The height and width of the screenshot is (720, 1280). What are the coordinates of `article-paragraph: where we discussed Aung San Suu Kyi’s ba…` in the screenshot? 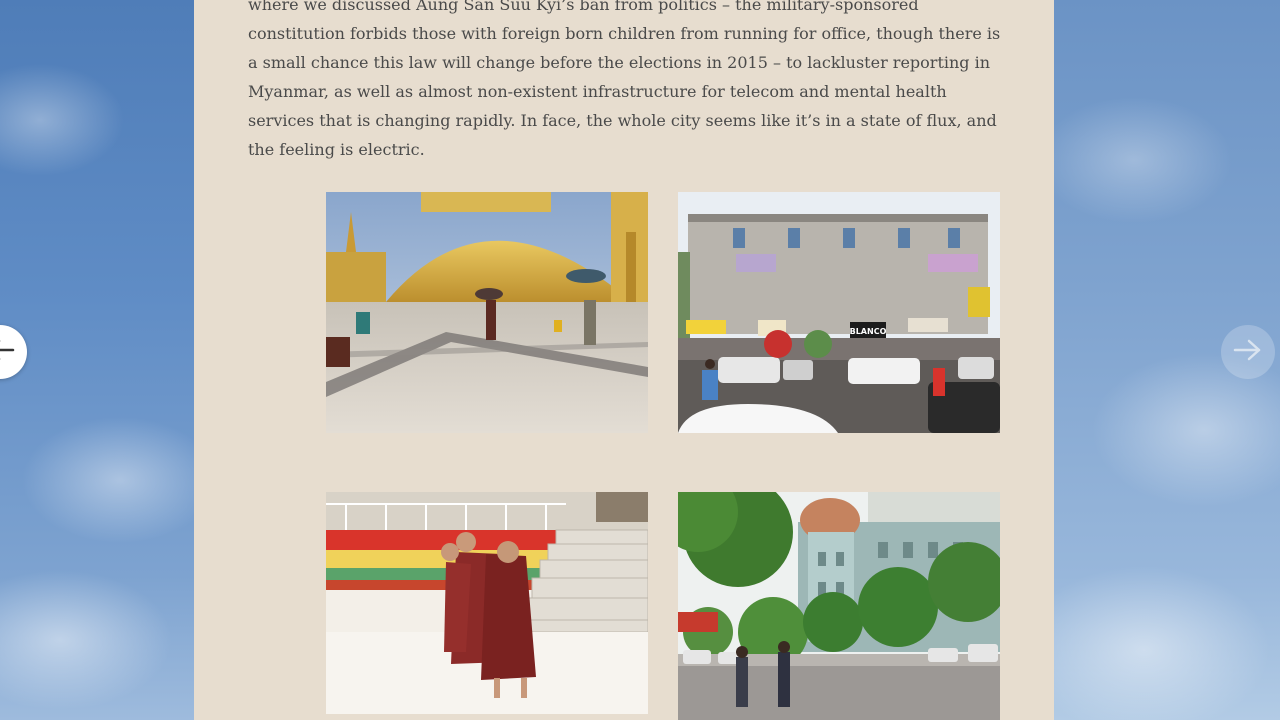 It's located at (624, 79).